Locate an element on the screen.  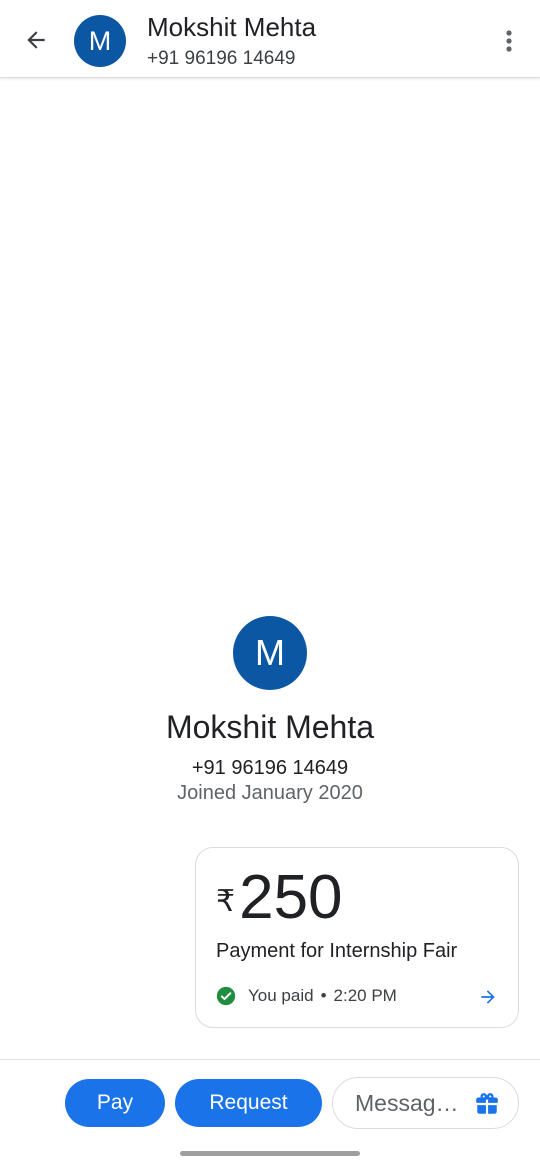
payment-note: Payment for Internship Fair is located at coordinates (337, 951).